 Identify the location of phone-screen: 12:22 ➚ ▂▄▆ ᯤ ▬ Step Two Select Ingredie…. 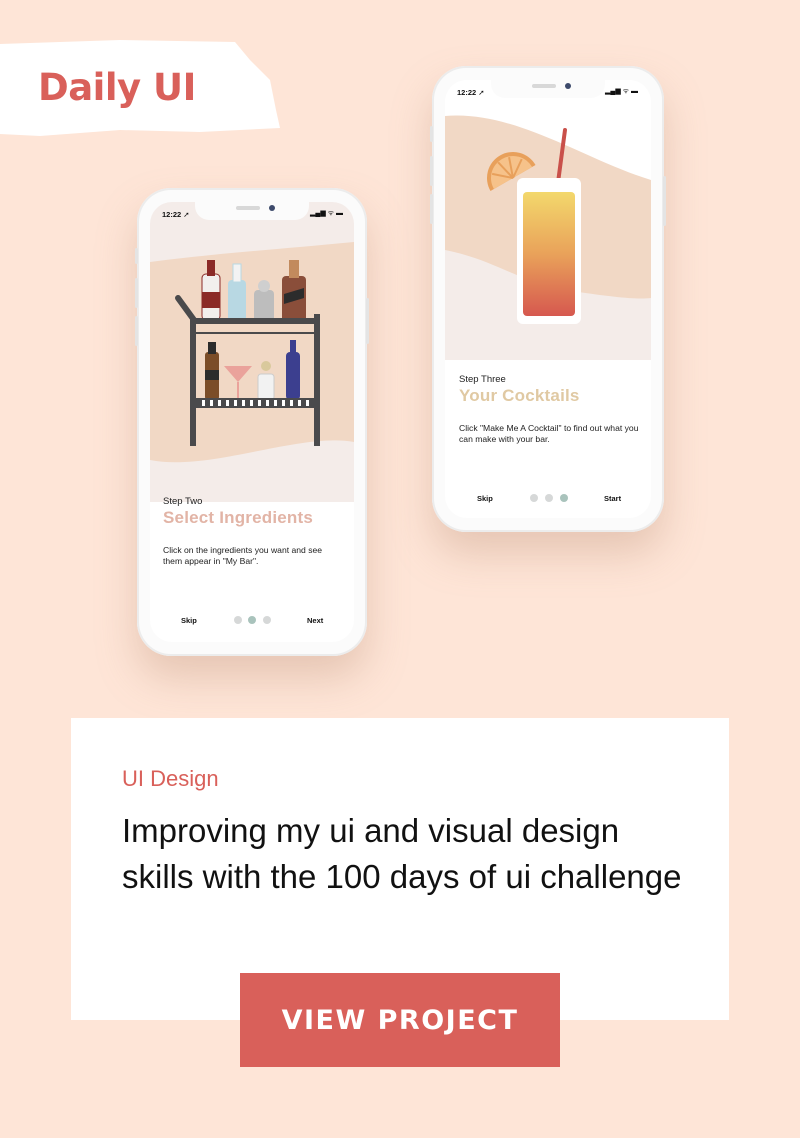
(252, 422).